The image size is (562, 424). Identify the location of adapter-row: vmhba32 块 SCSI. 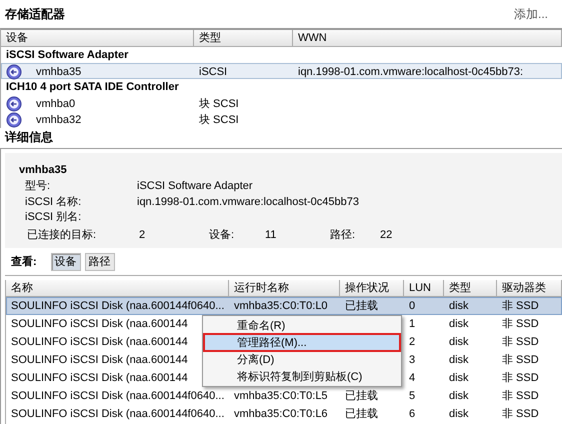
(281, 119).